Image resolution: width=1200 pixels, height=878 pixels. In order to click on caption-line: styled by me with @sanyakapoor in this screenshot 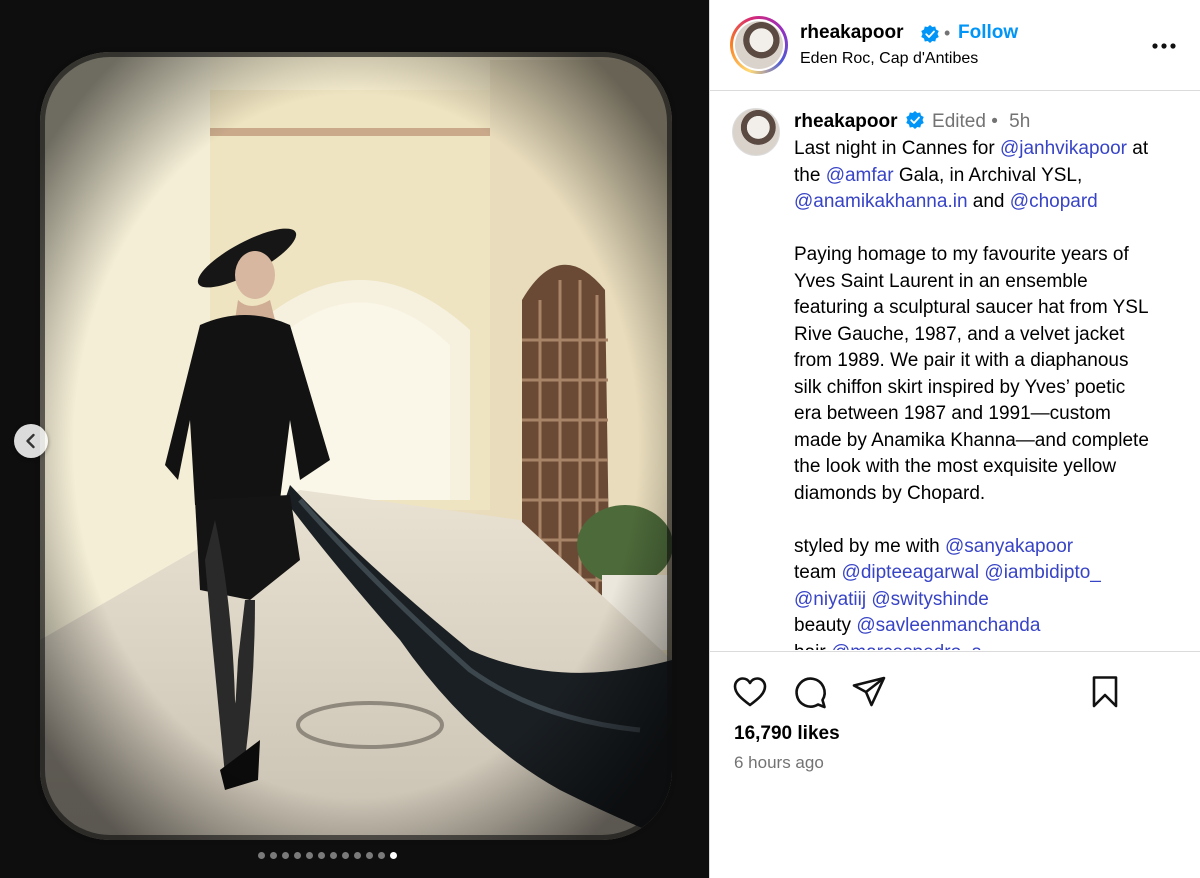, I will do `click(991, 547)`.